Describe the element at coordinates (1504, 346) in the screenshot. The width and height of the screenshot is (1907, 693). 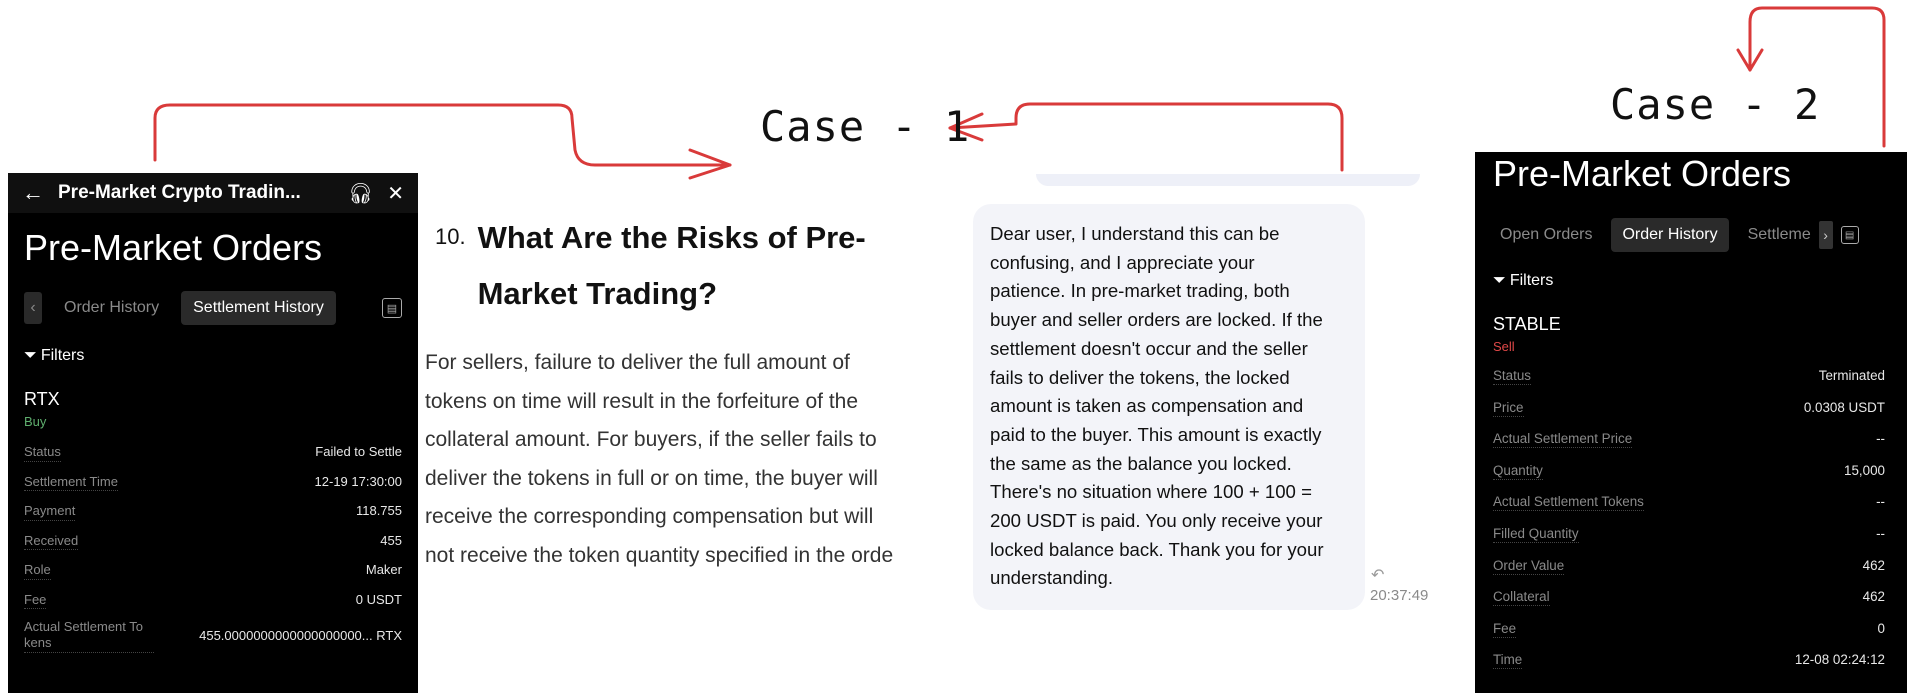
I see `order-side: Sell` at that location.